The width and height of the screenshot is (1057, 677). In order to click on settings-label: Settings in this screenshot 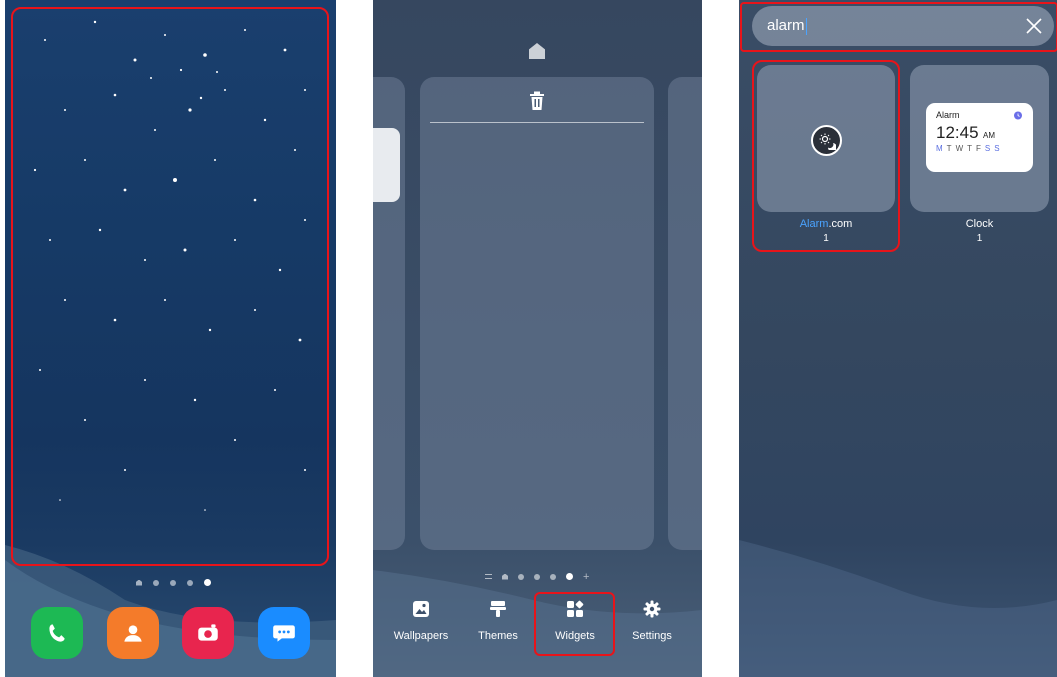, I will do `click(652, 636)`.